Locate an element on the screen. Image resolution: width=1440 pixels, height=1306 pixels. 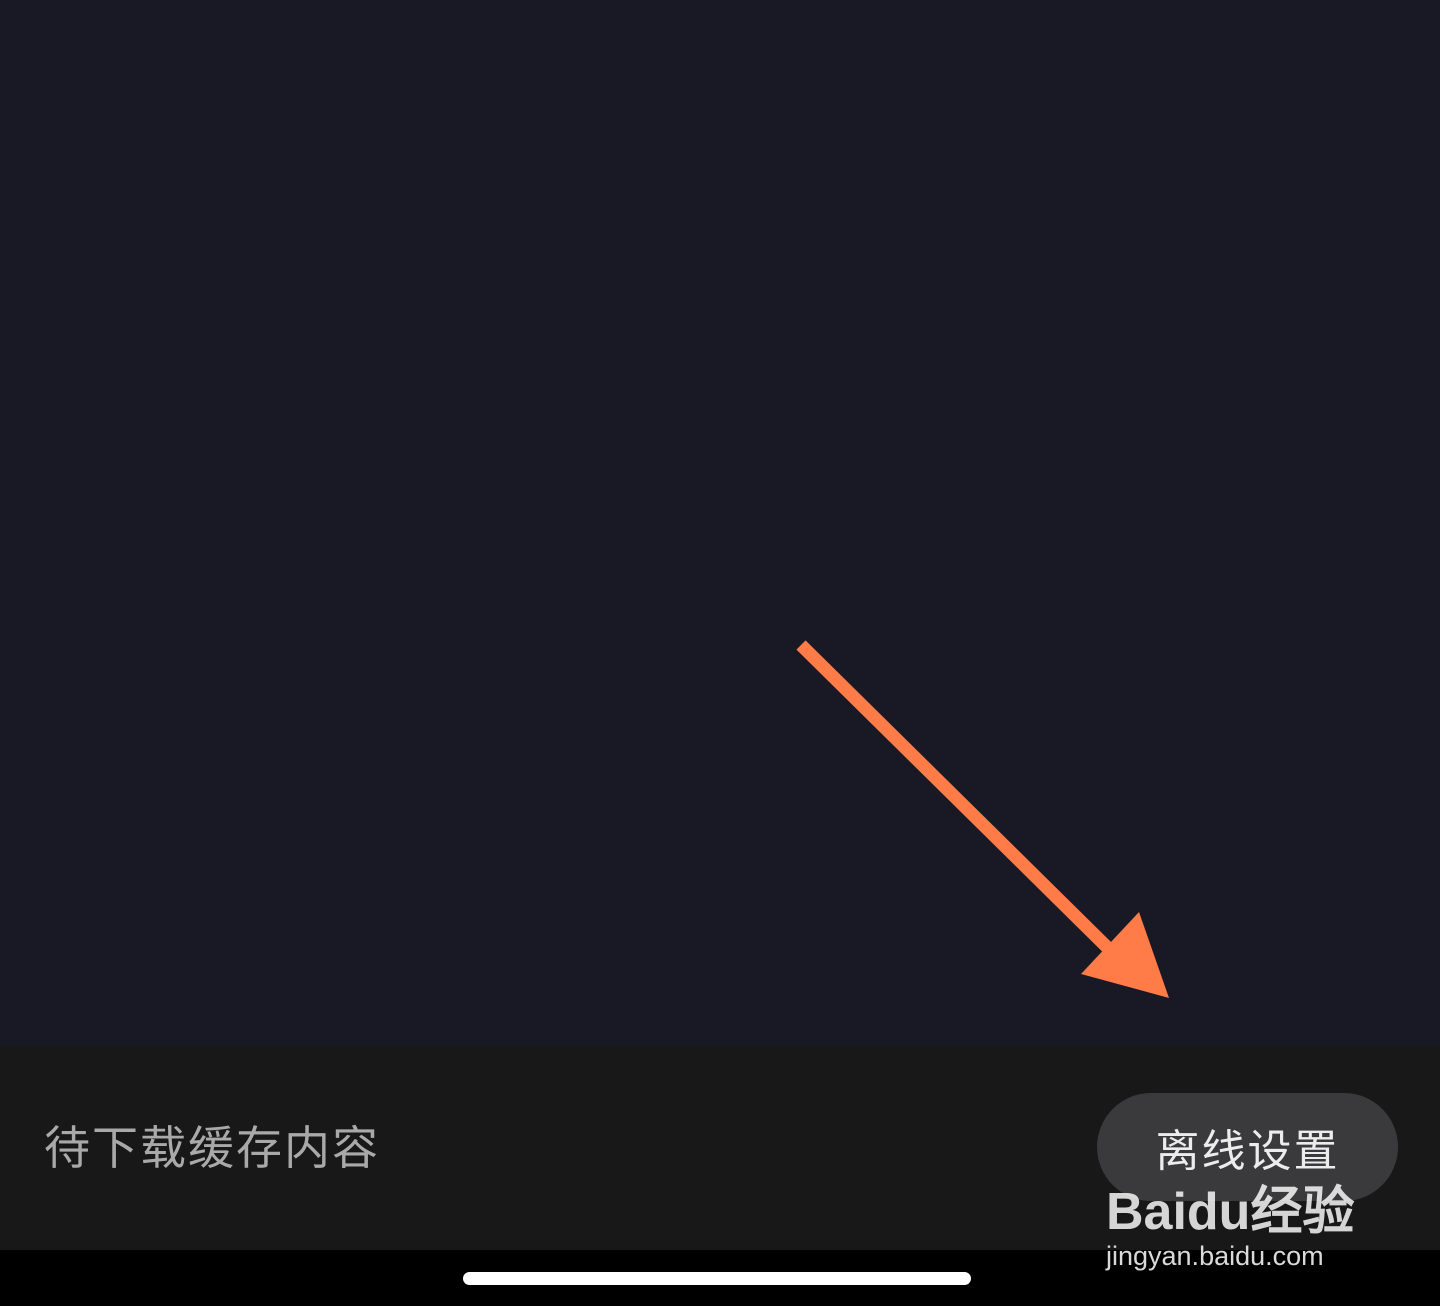
system-gesture-area is located at coordinates (720, 1278).